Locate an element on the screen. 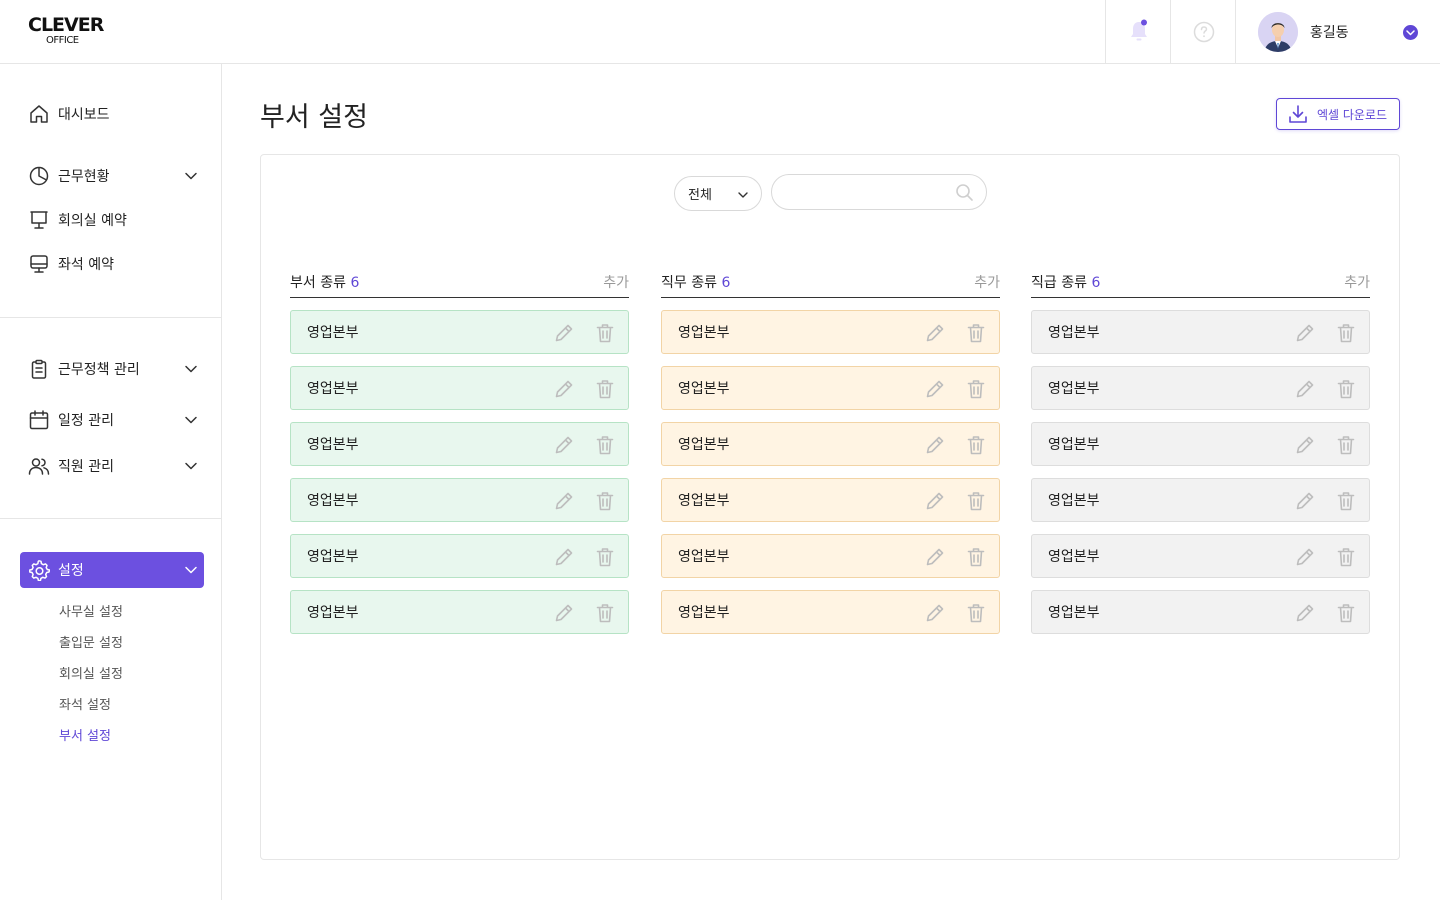 This screenshot has height=900, width=1440. home-icon is located at coordinates (39, 114).